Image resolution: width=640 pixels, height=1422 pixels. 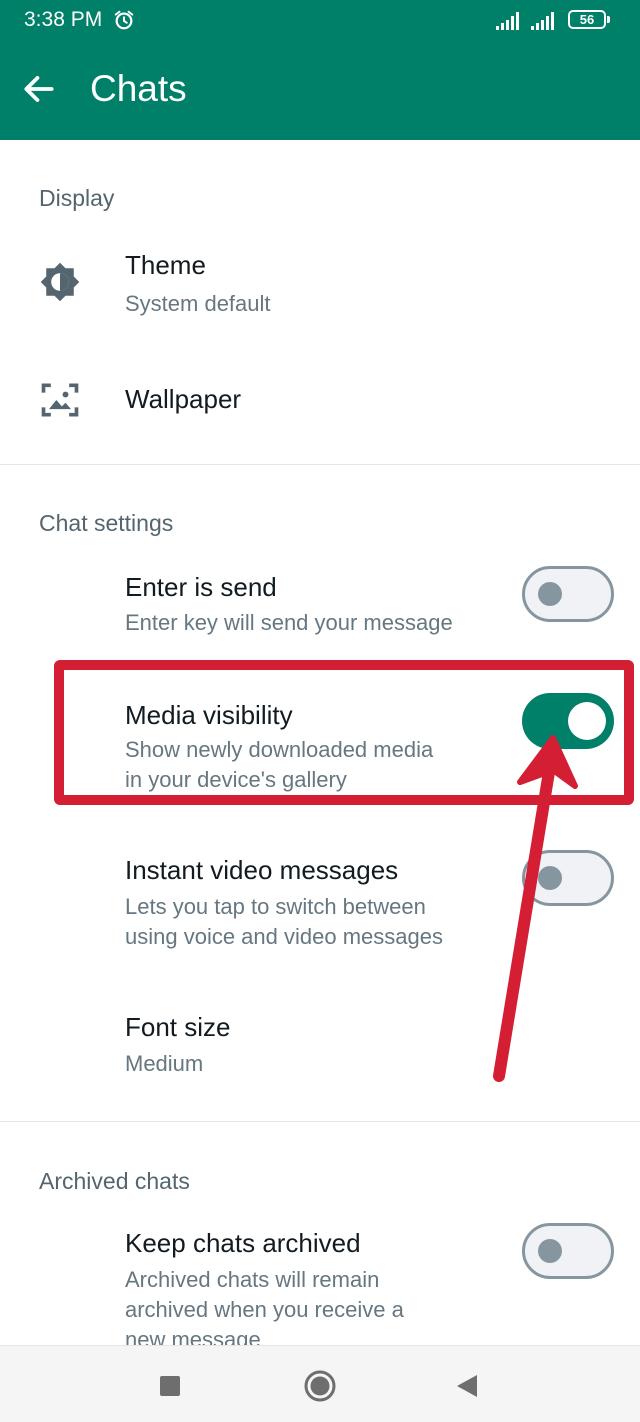 I want to click on keep-archived-subtitle-line3: new message, so click(x=193, y=1336).